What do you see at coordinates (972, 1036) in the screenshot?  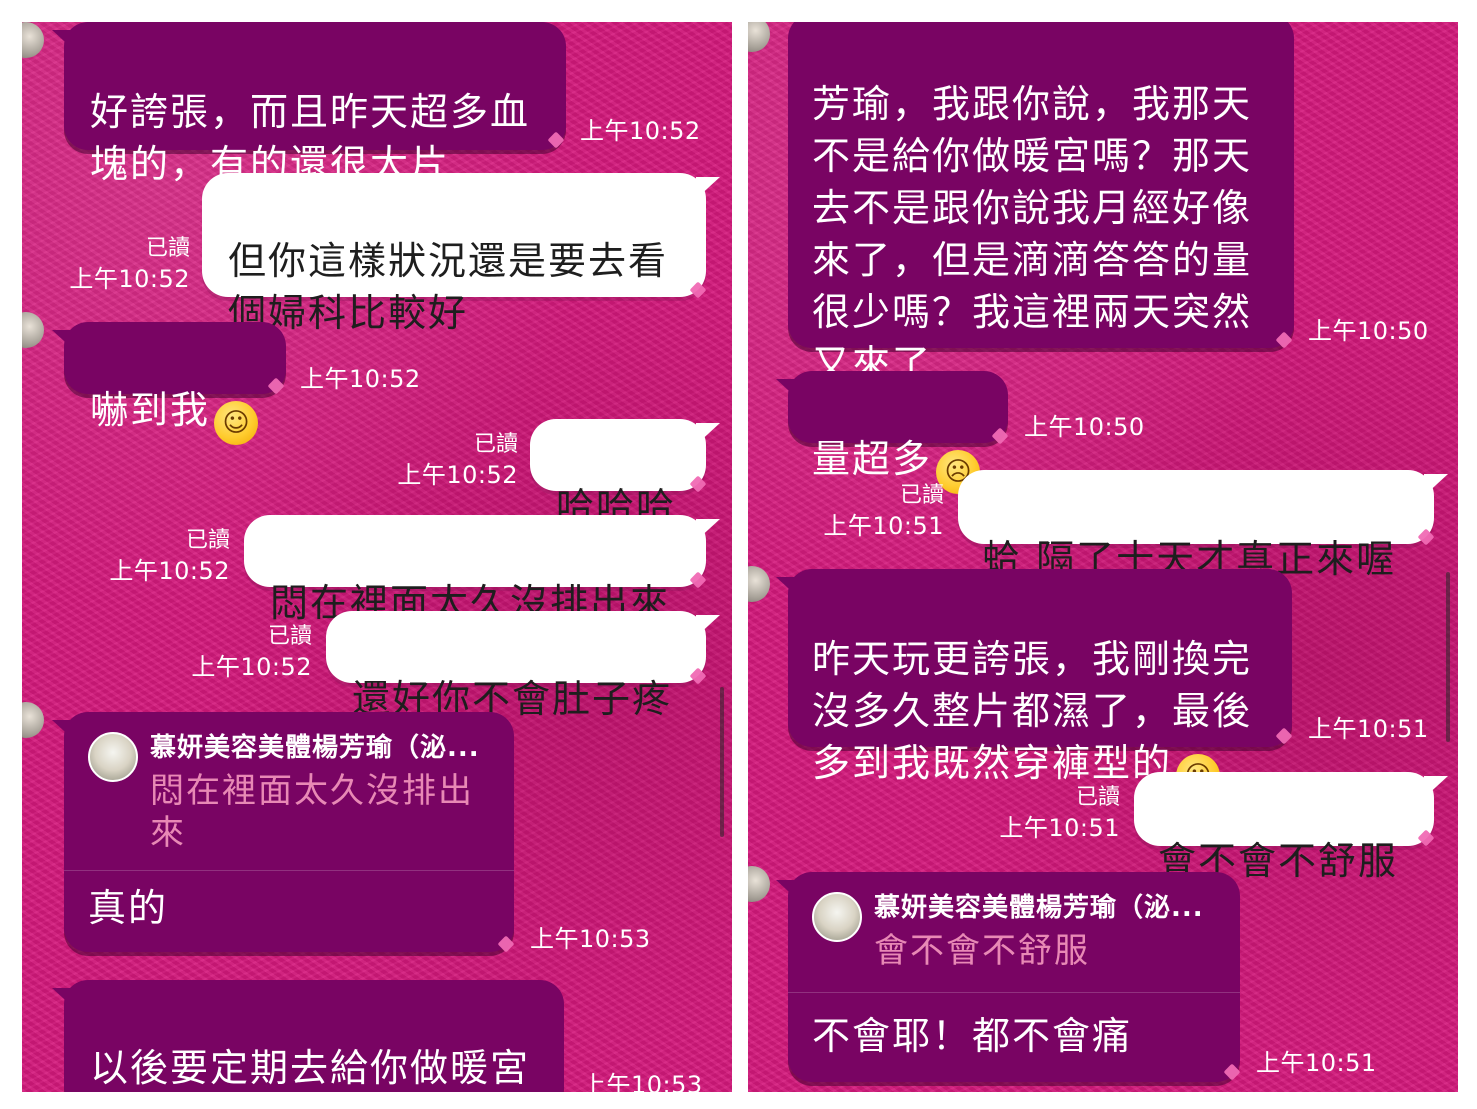 I see `message-text: 不會耶！都不會痛` at bounding box center [972, 1036].